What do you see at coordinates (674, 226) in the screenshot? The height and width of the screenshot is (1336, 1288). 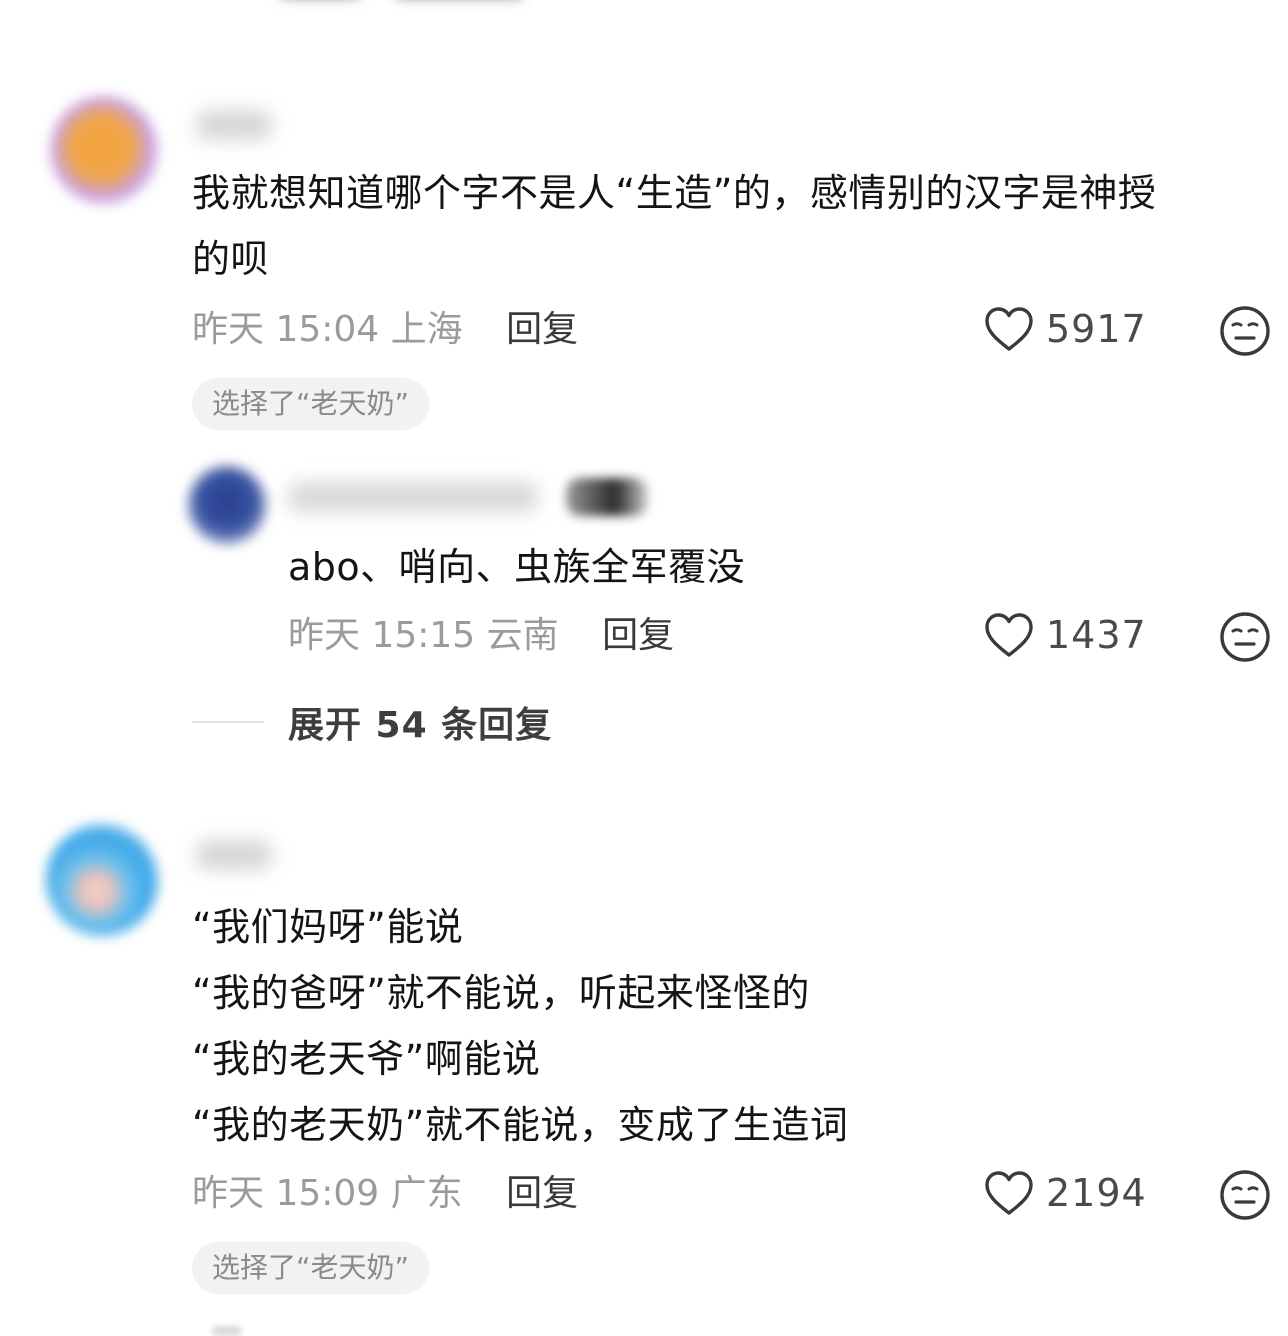 I see `comment-text: 我就想知道哪个字不是人“生造”的，感情别的汉字是神授 的呗` at bounding box center [674, 226].